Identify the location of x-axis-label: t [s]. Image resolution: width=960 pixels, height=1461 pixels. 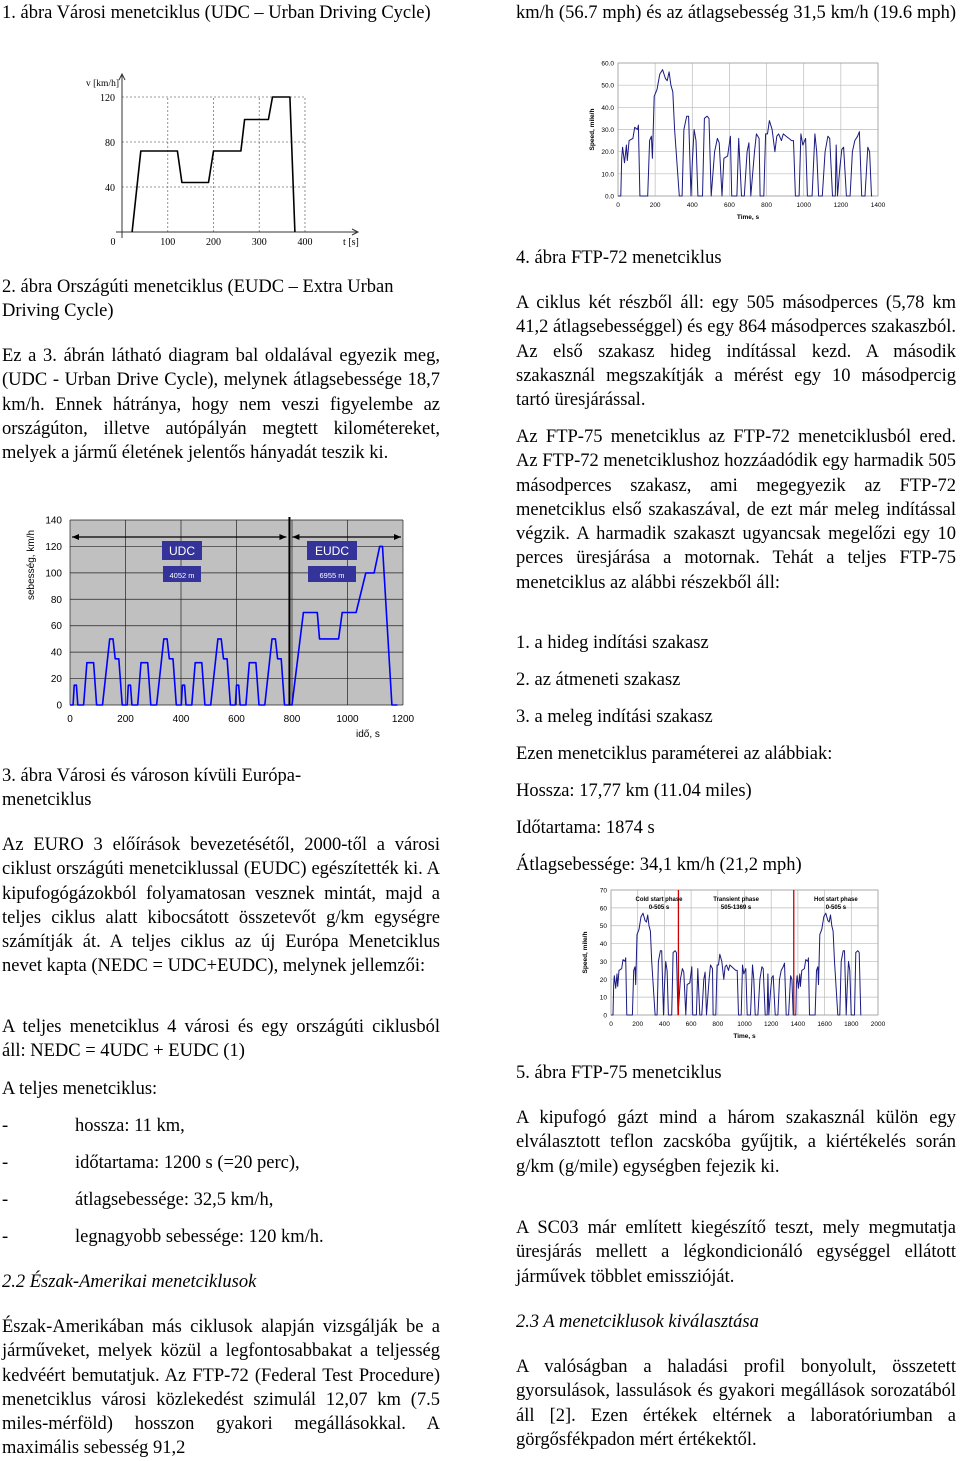
(351, 242).